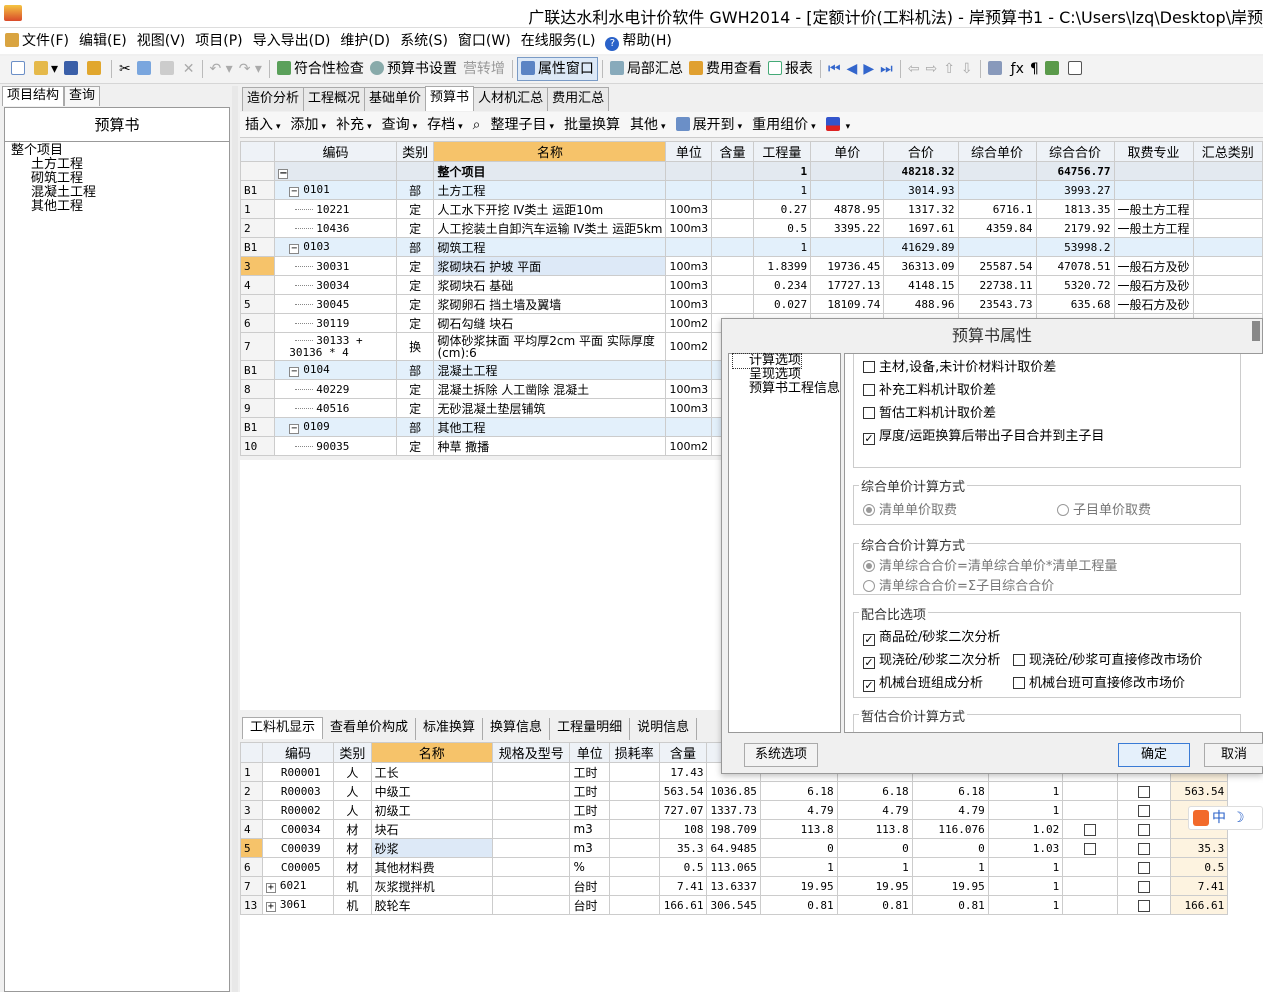 The height and width of the screenshot is (992, 1263). I want to click on name-cell: 人工水下开挖 Ⅳ类土 运距10m, so click(550, 209).